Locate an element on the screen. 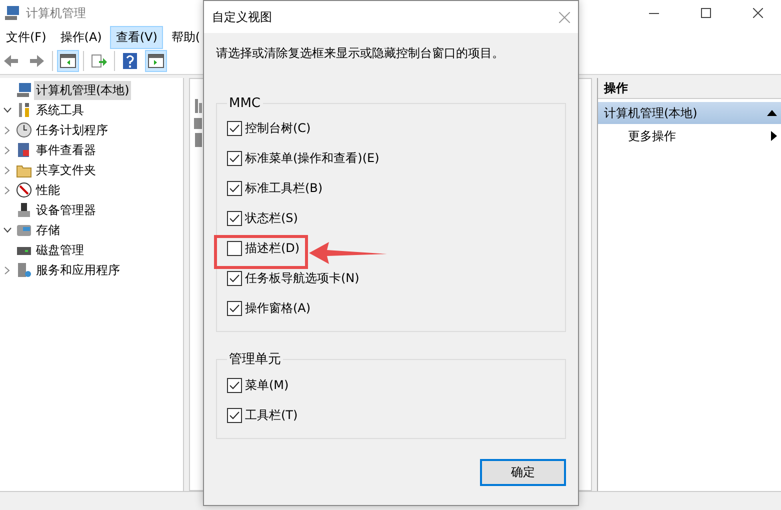 Image resolution: width=781 pixels, height=510 pixels. checkbox-label: 工具栏(T) is located at coordinates (271, 415).